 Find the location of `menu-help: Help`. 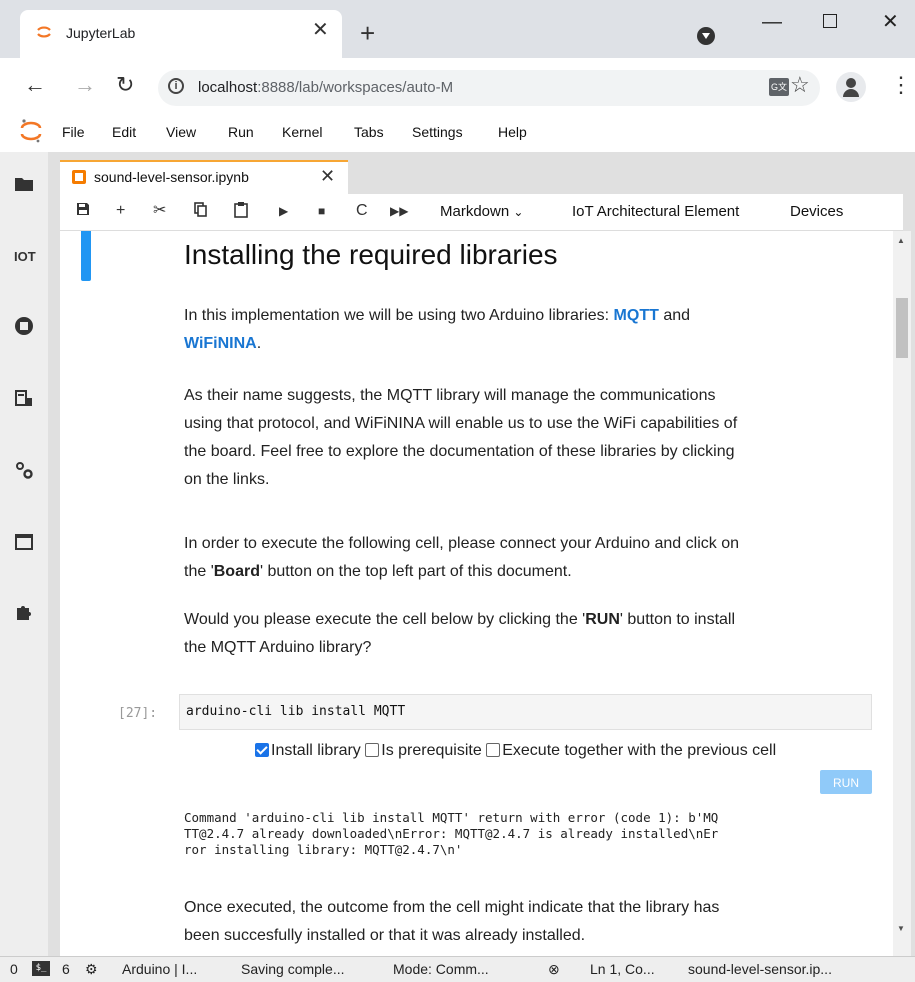

menu-help: Help is located at coordinates (512, 132).